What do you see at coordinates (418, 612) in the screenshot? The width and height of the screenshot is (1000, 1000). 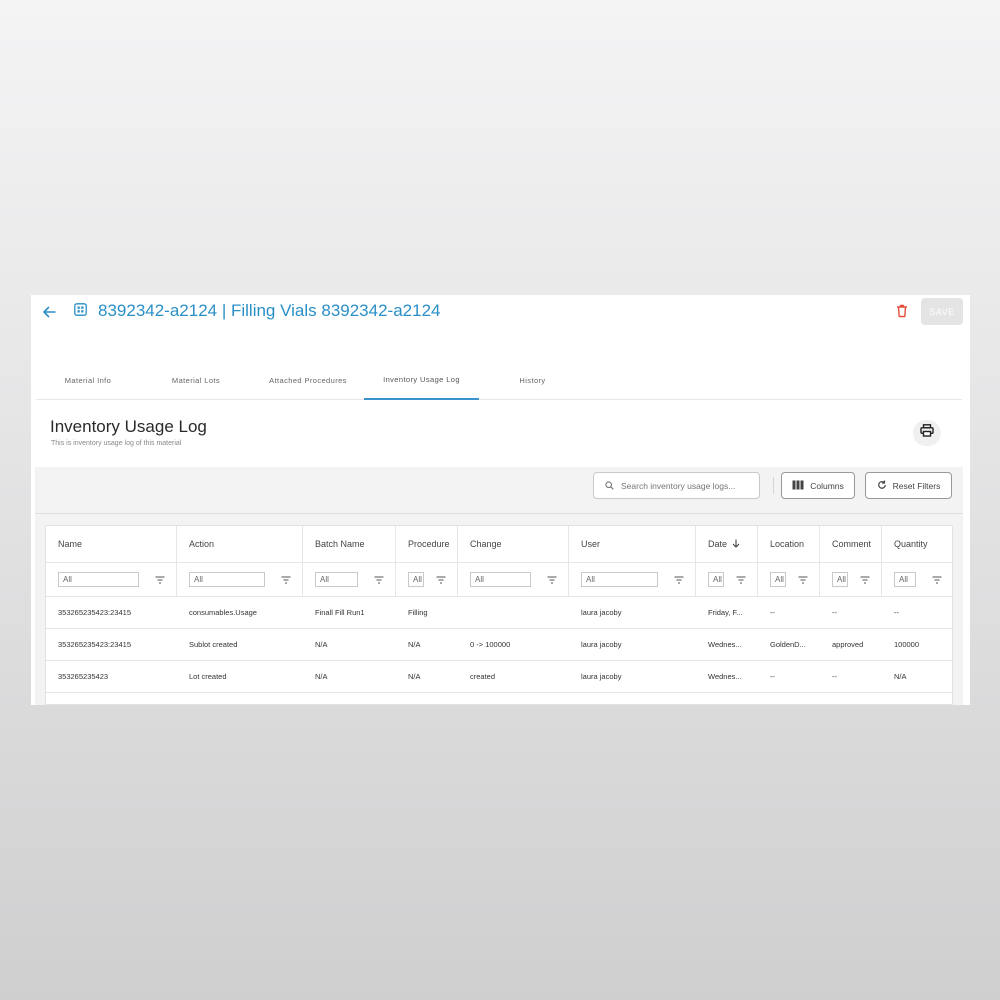 I see `cell-procedure-title: Filling` at bounding box center [418, 612].